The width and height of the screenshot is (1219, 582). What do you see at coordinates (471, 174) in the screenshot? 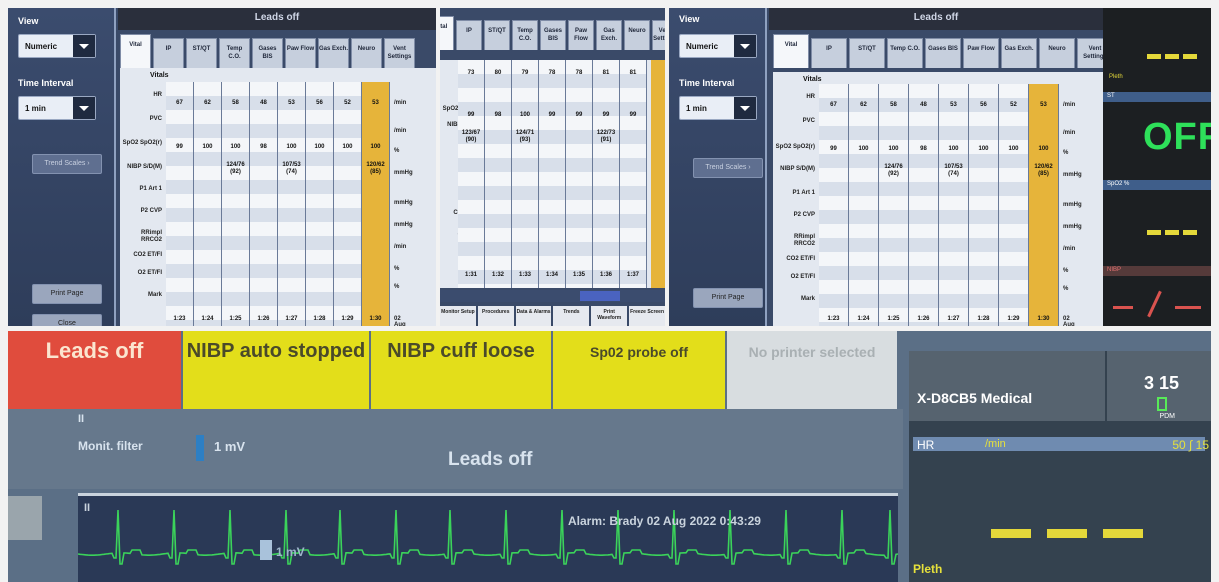
I see `trend-column: 73 99 123/67 (90) 1:31` at bounding box center [471, 174].